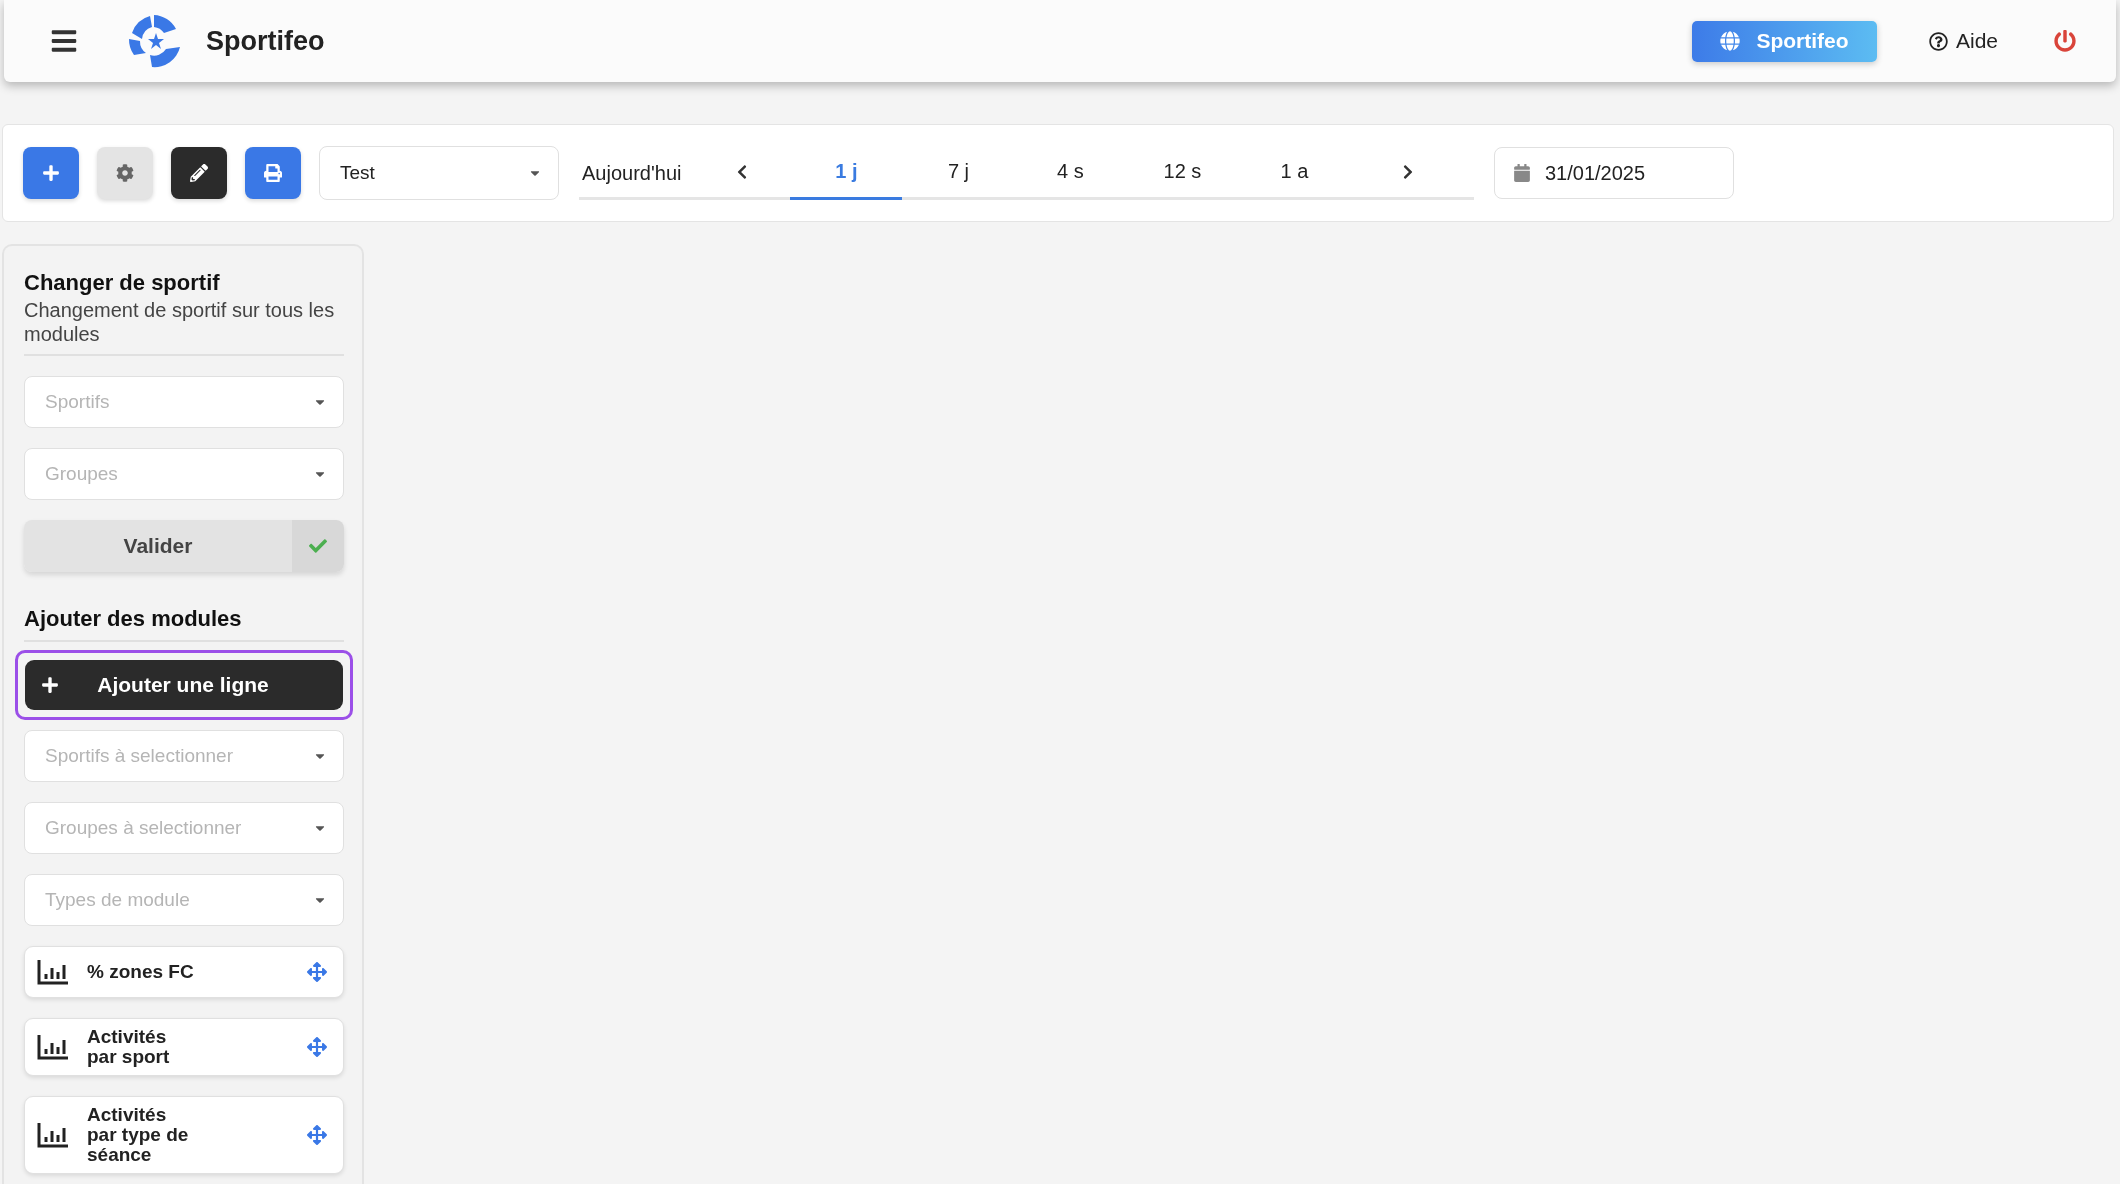  I want to click on module-label: % zones FC, so click(141, 972).